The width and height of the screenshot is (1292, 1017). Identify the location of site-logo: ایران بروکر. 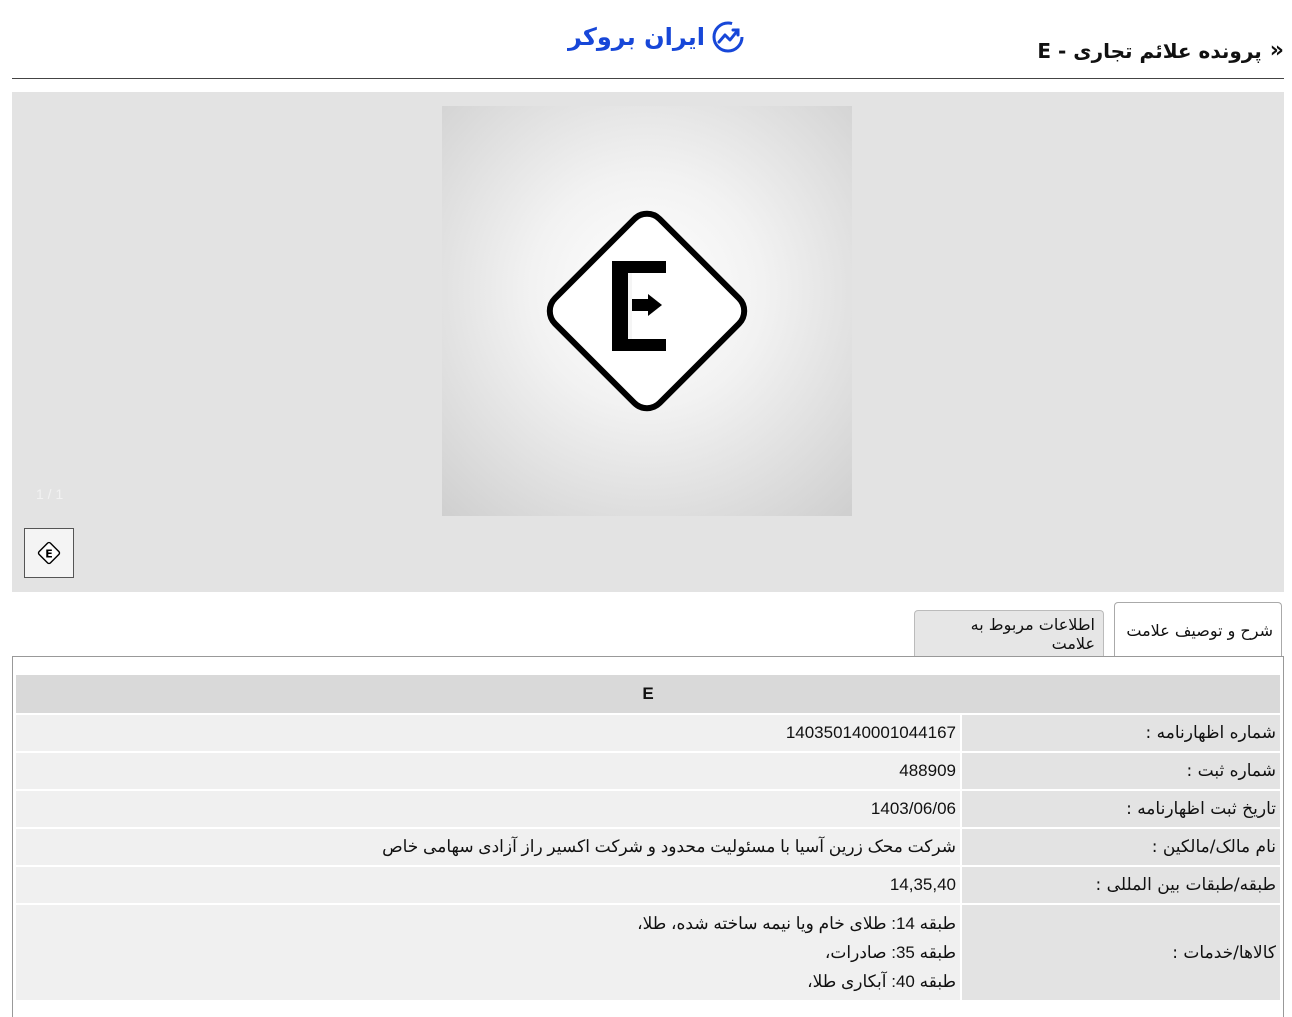
(656, 37).